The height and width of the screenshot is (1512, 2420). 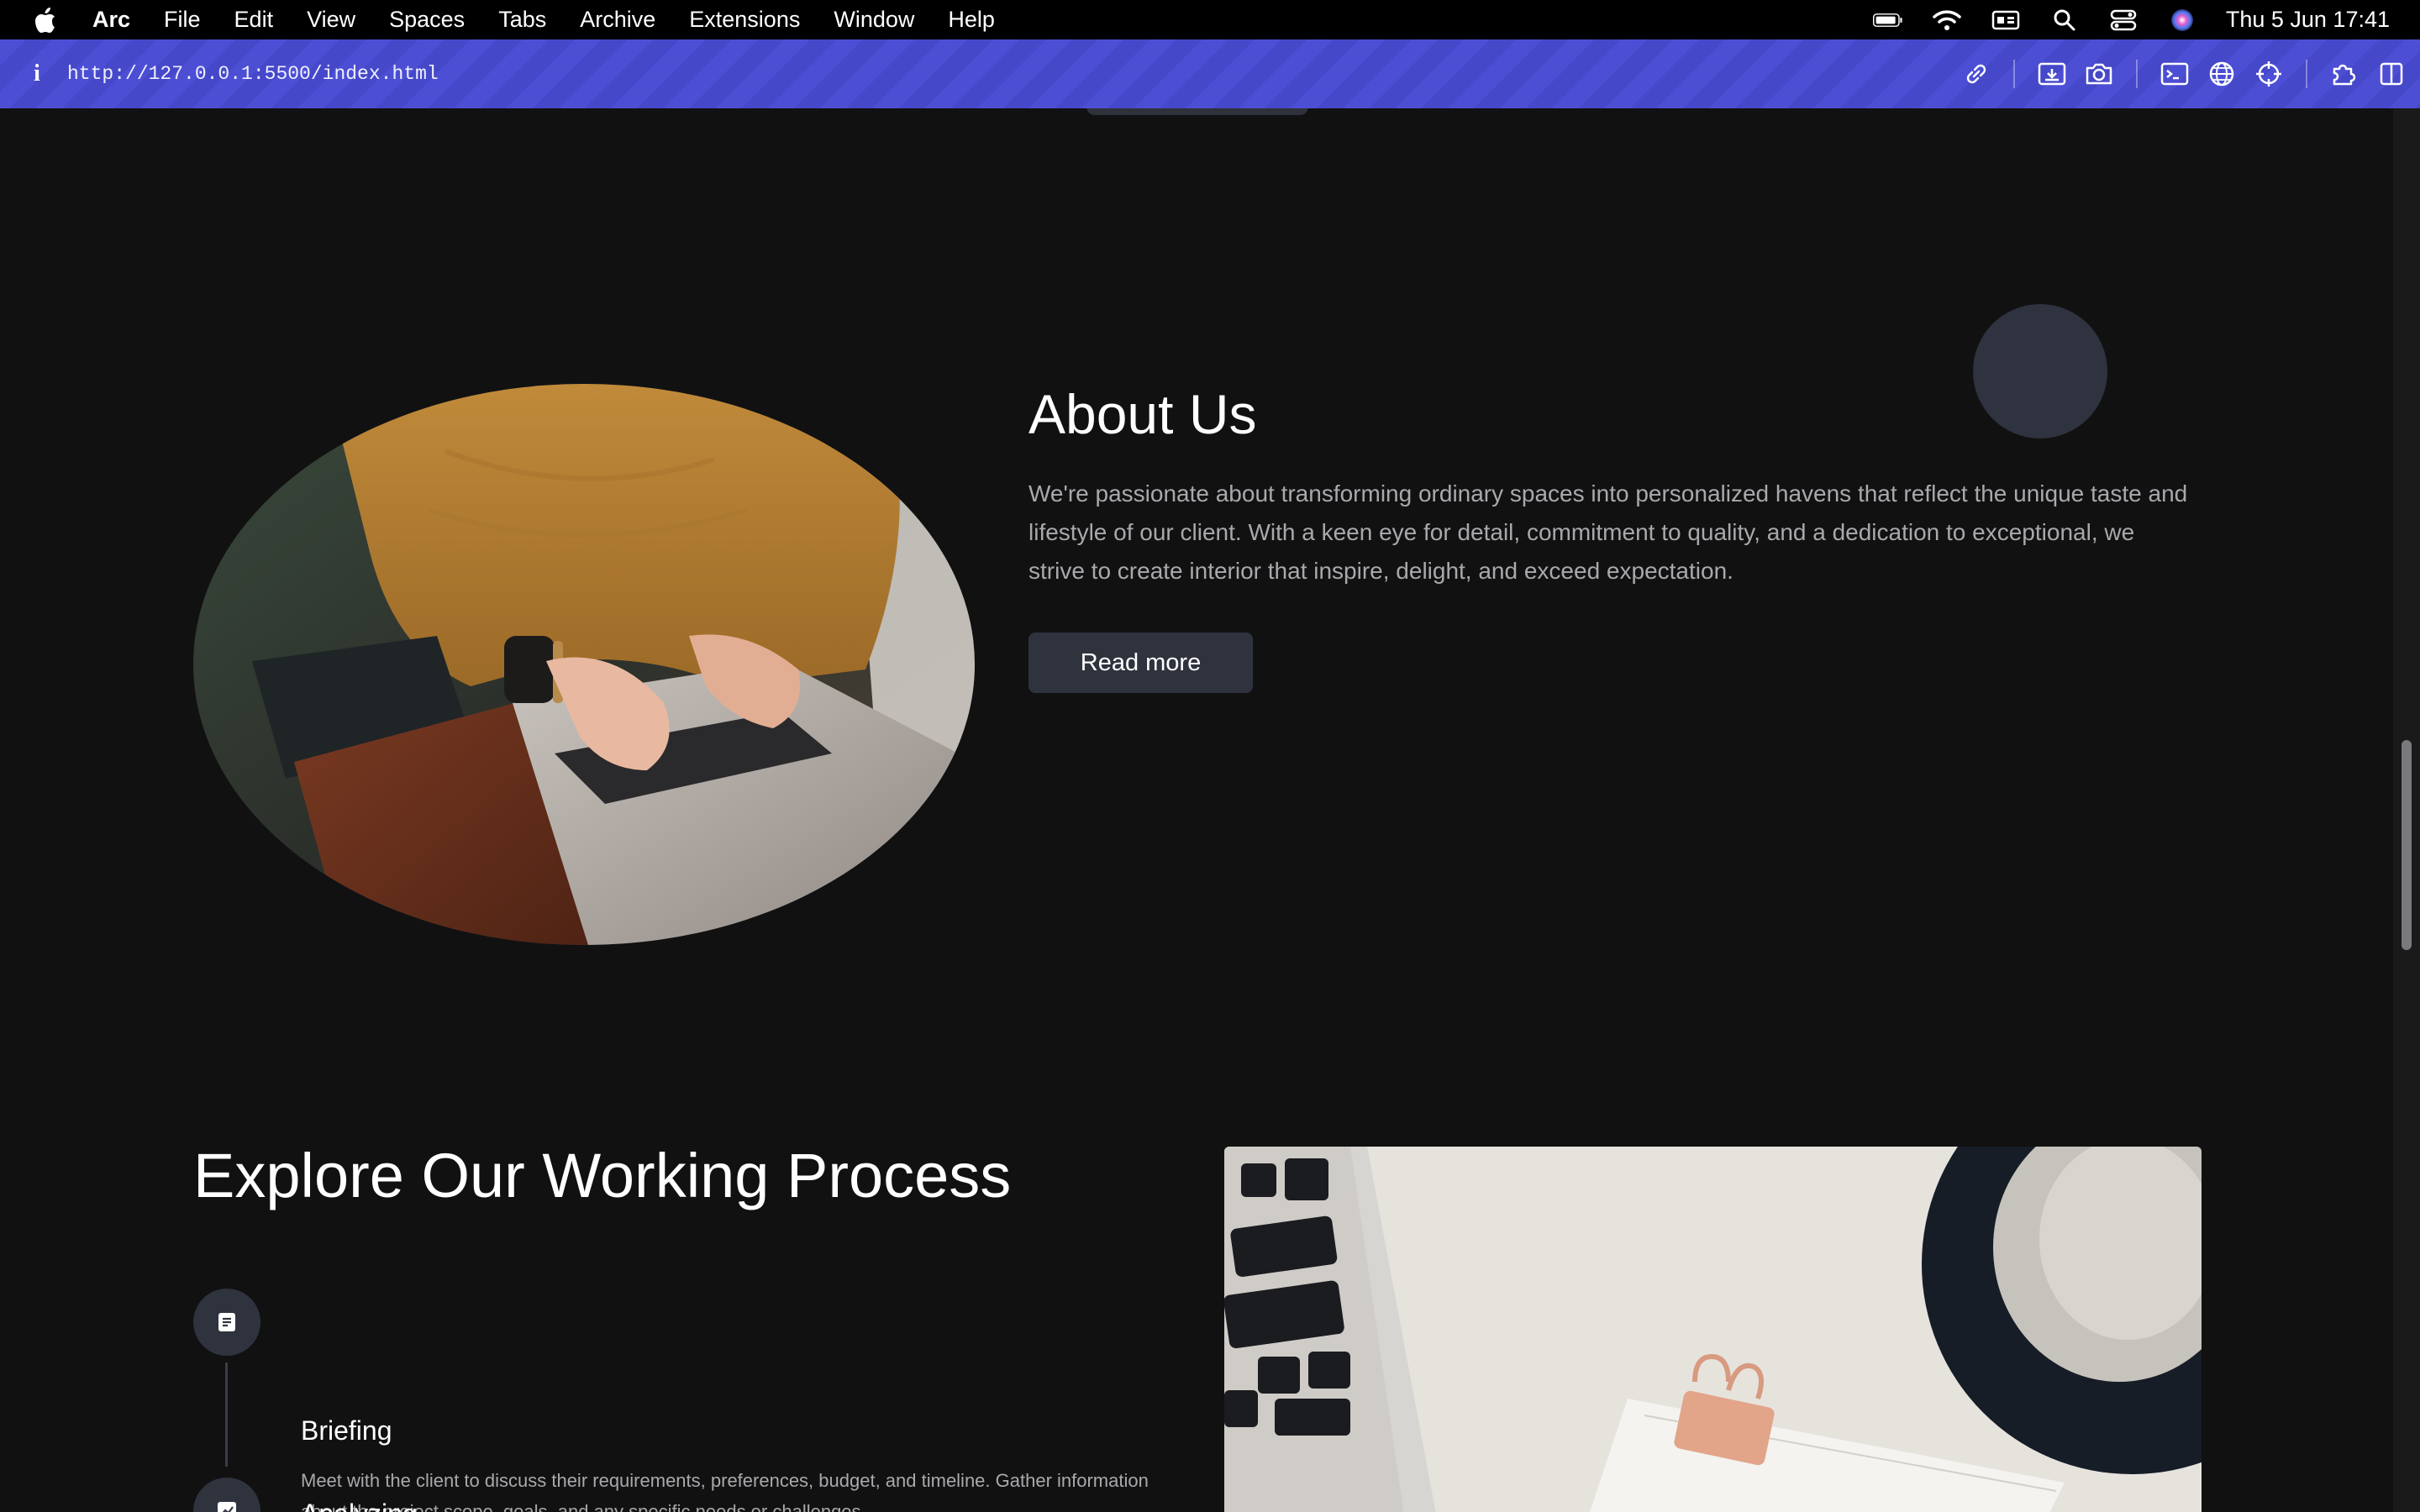 I want to click on browser-toolbar: i http://127.0.0.1:5500/index.html, so click(x=1210, y=73).